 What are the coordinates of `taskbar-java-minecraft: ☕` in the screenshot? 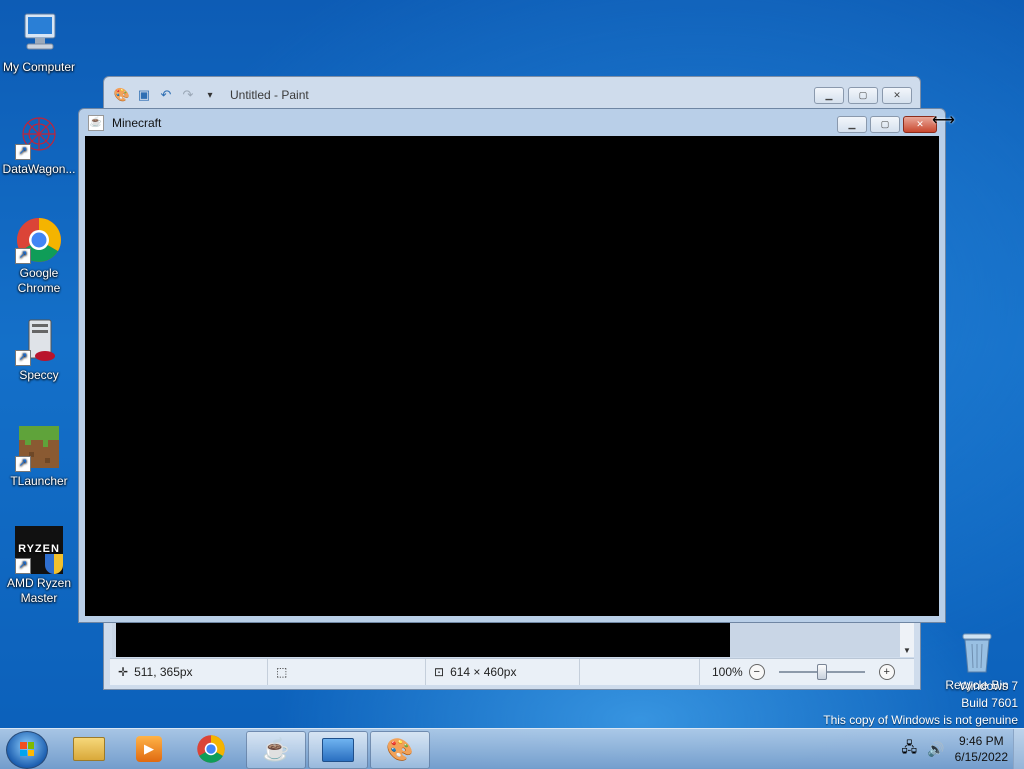 It's located at (276, 750).